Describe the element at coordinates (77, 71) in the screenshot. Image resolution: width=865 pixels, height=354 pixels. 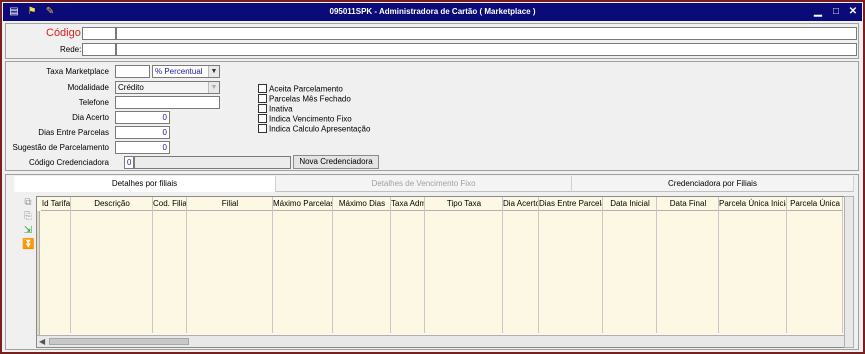
I see `taxa-marketplace-label: Taxa Marketplace` at that location.